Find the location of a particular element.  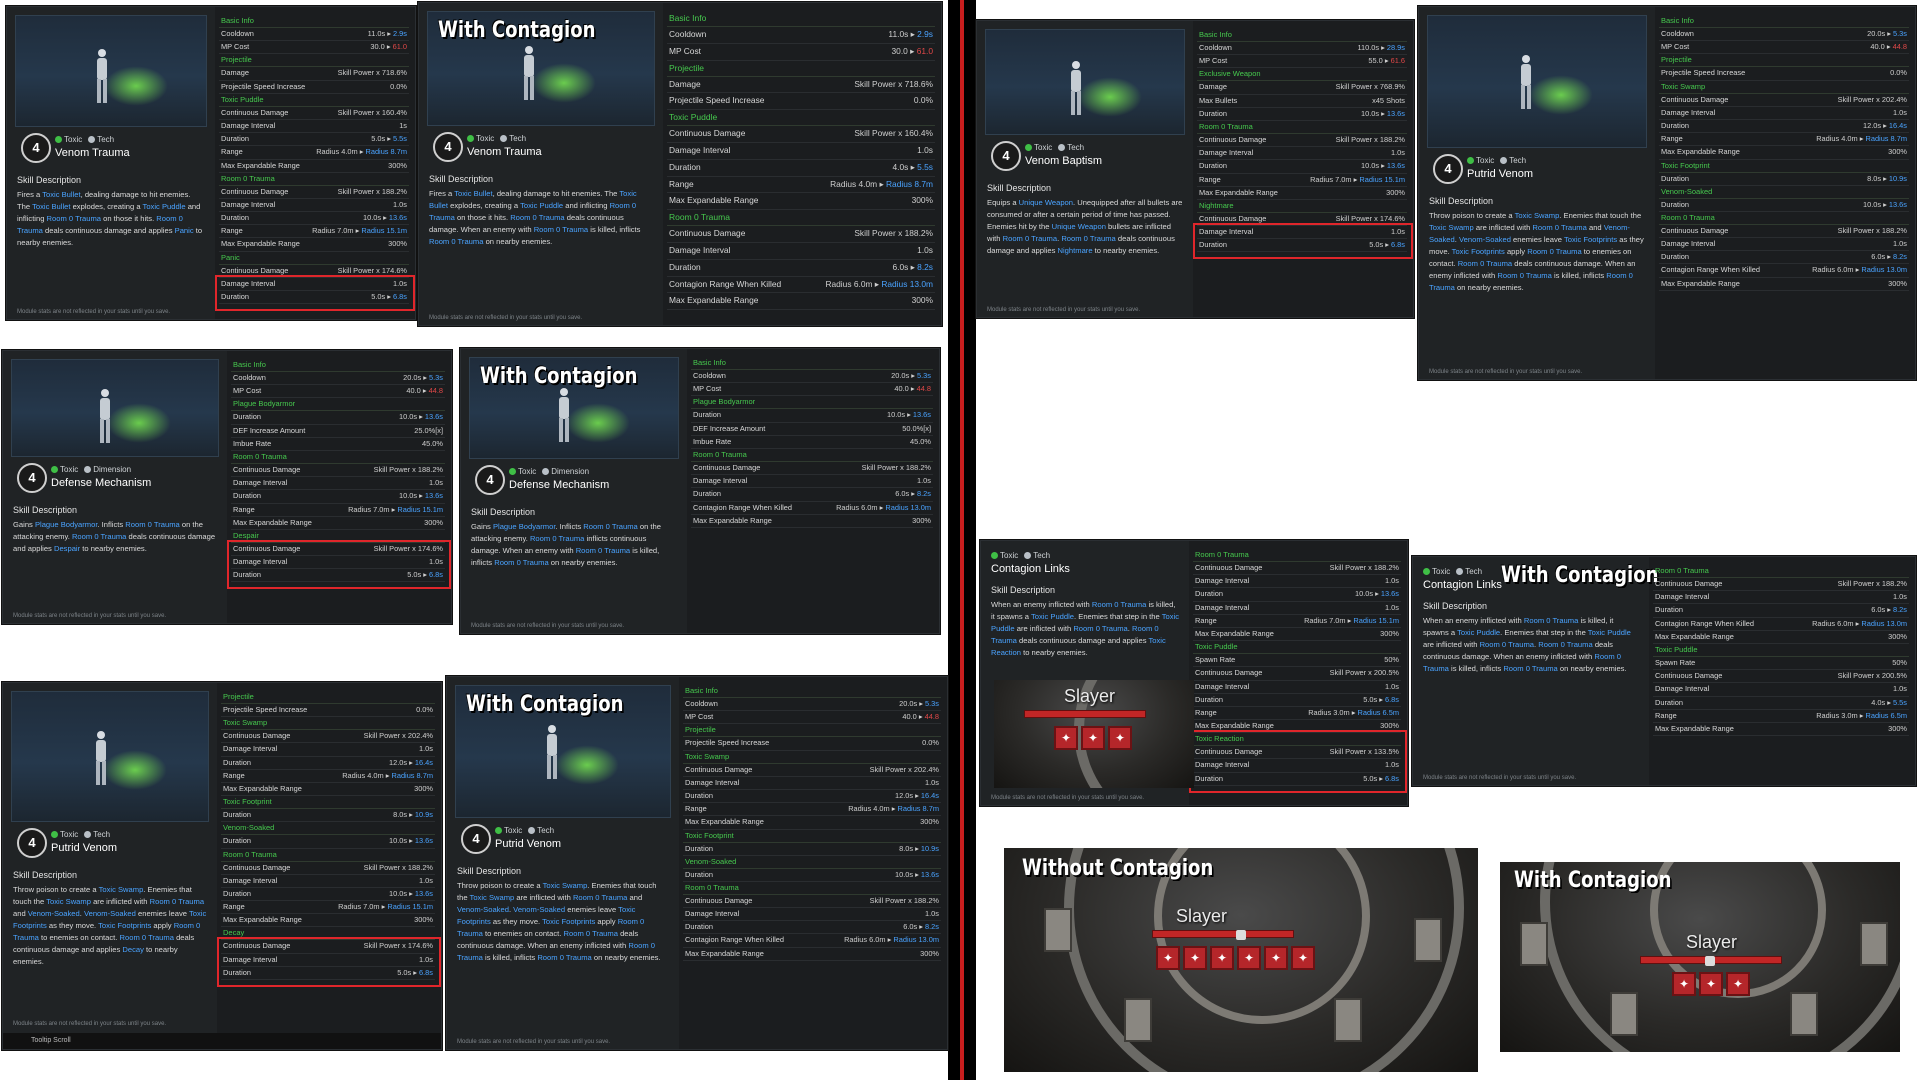

stat-value: 8.0s ▸ 10.9s is located at coordinates (919, 848).